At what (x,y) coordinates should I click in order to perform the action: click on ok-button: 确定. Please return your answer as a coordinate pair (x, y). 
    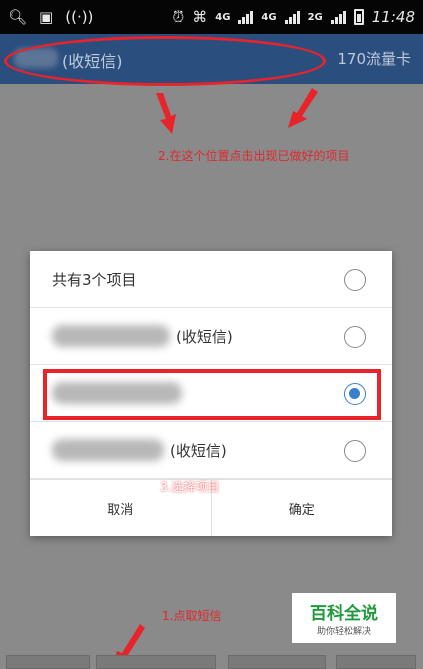
    Looking at the image, I should click on (301, 508).